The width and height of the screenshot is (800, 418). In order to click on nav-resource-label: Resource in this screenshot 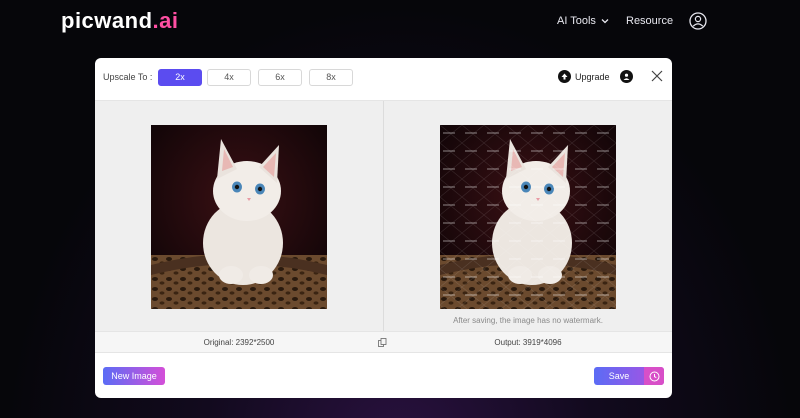, I will do `click(650, 21)`.